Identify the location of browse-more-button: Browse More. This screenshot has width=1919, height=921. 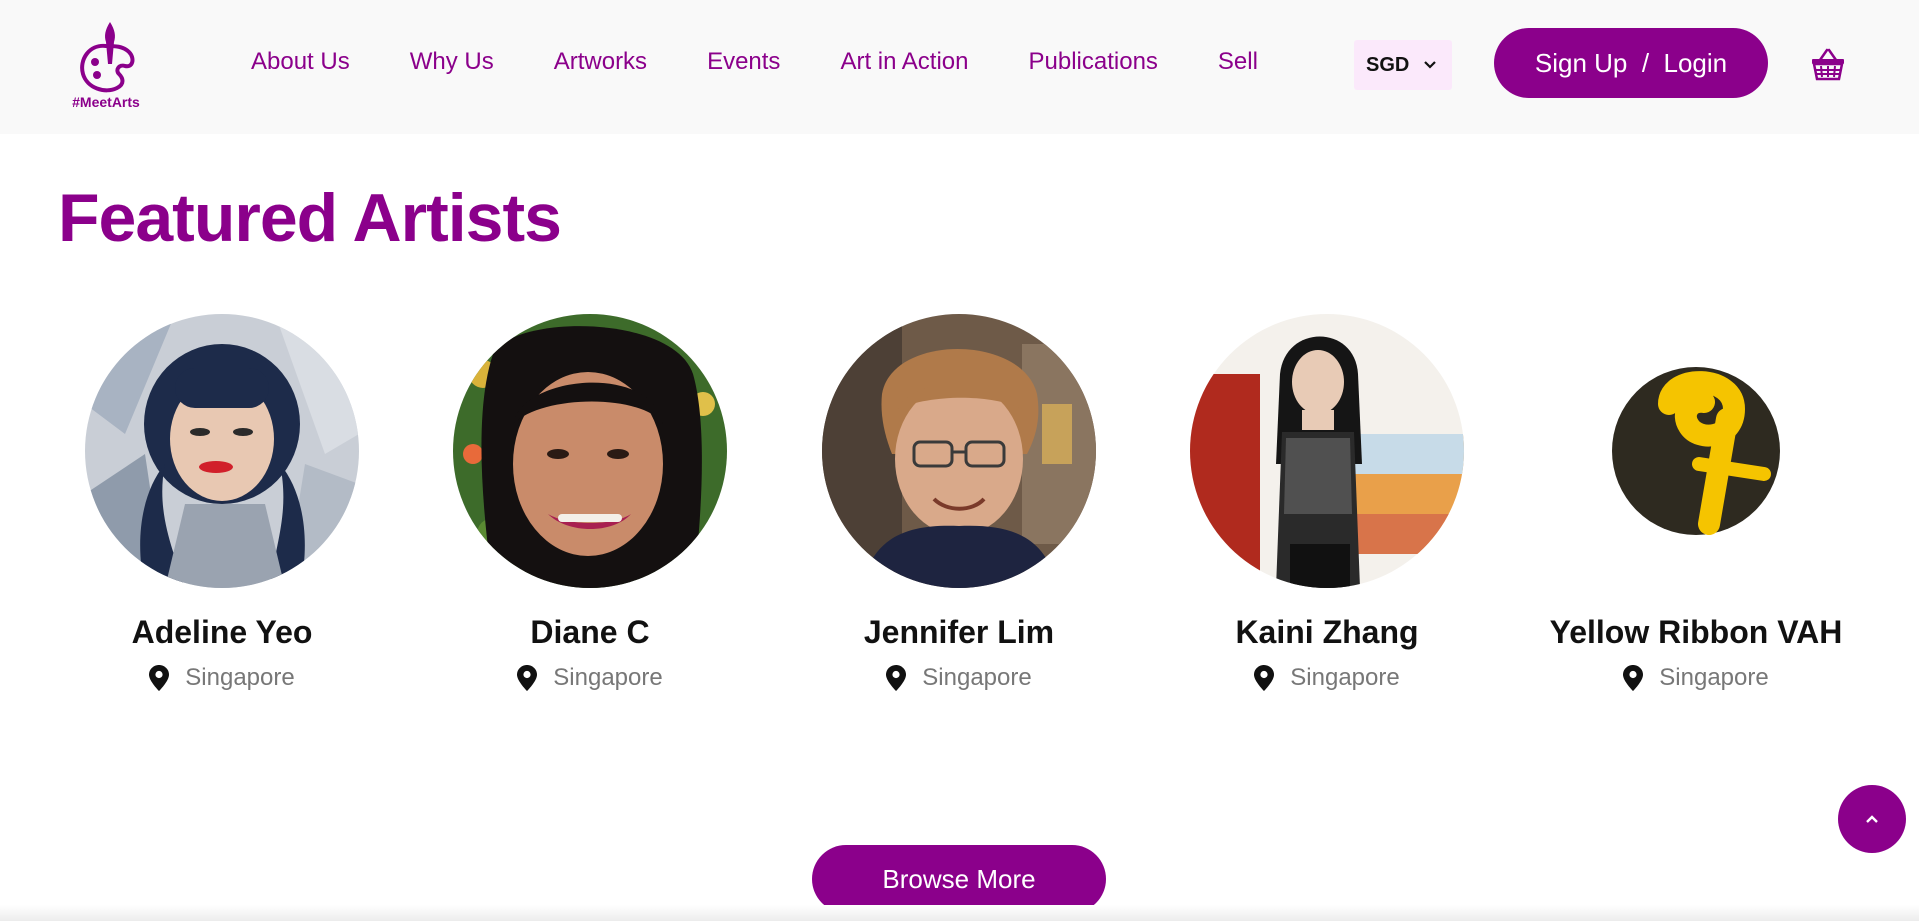
(959, 879).